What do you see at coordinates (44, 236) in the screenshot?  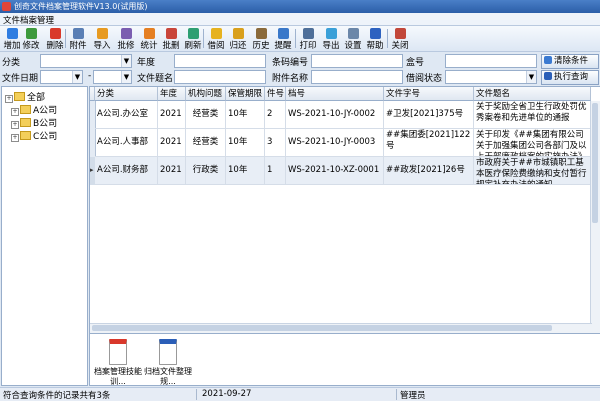 I see `category-tree: + 全部 + A公司 + B公司 + C公司` at bounding box center [44, 236].